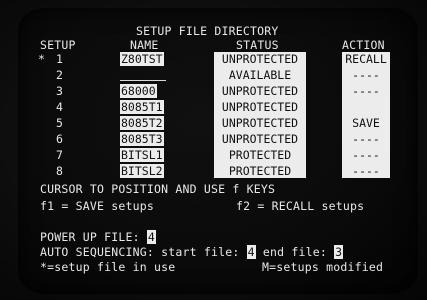 The height and width of the screenshot is (300, 427). I want to click on column-header-status: STATUS, so click(257, 45).